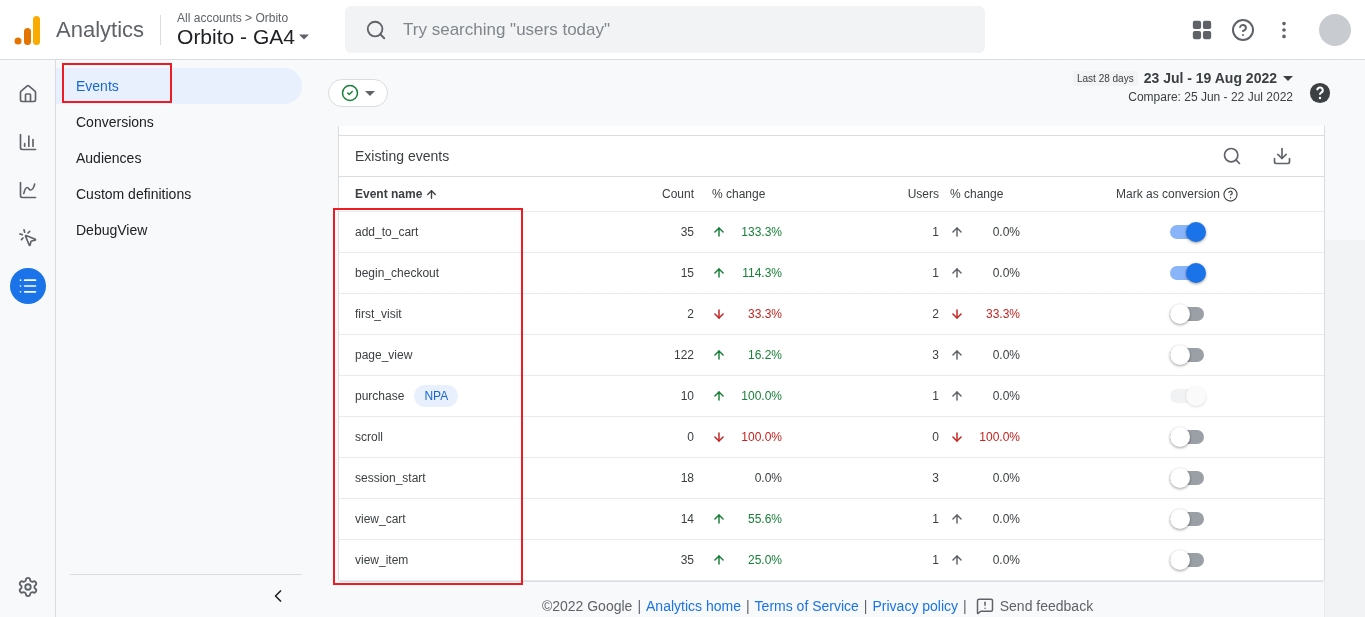 This screenshot has height=617, width=1365. What do you see at coordinates (686, 396) in the screenshot?
I see `count-value: 10` at bounding box center [686, 396].